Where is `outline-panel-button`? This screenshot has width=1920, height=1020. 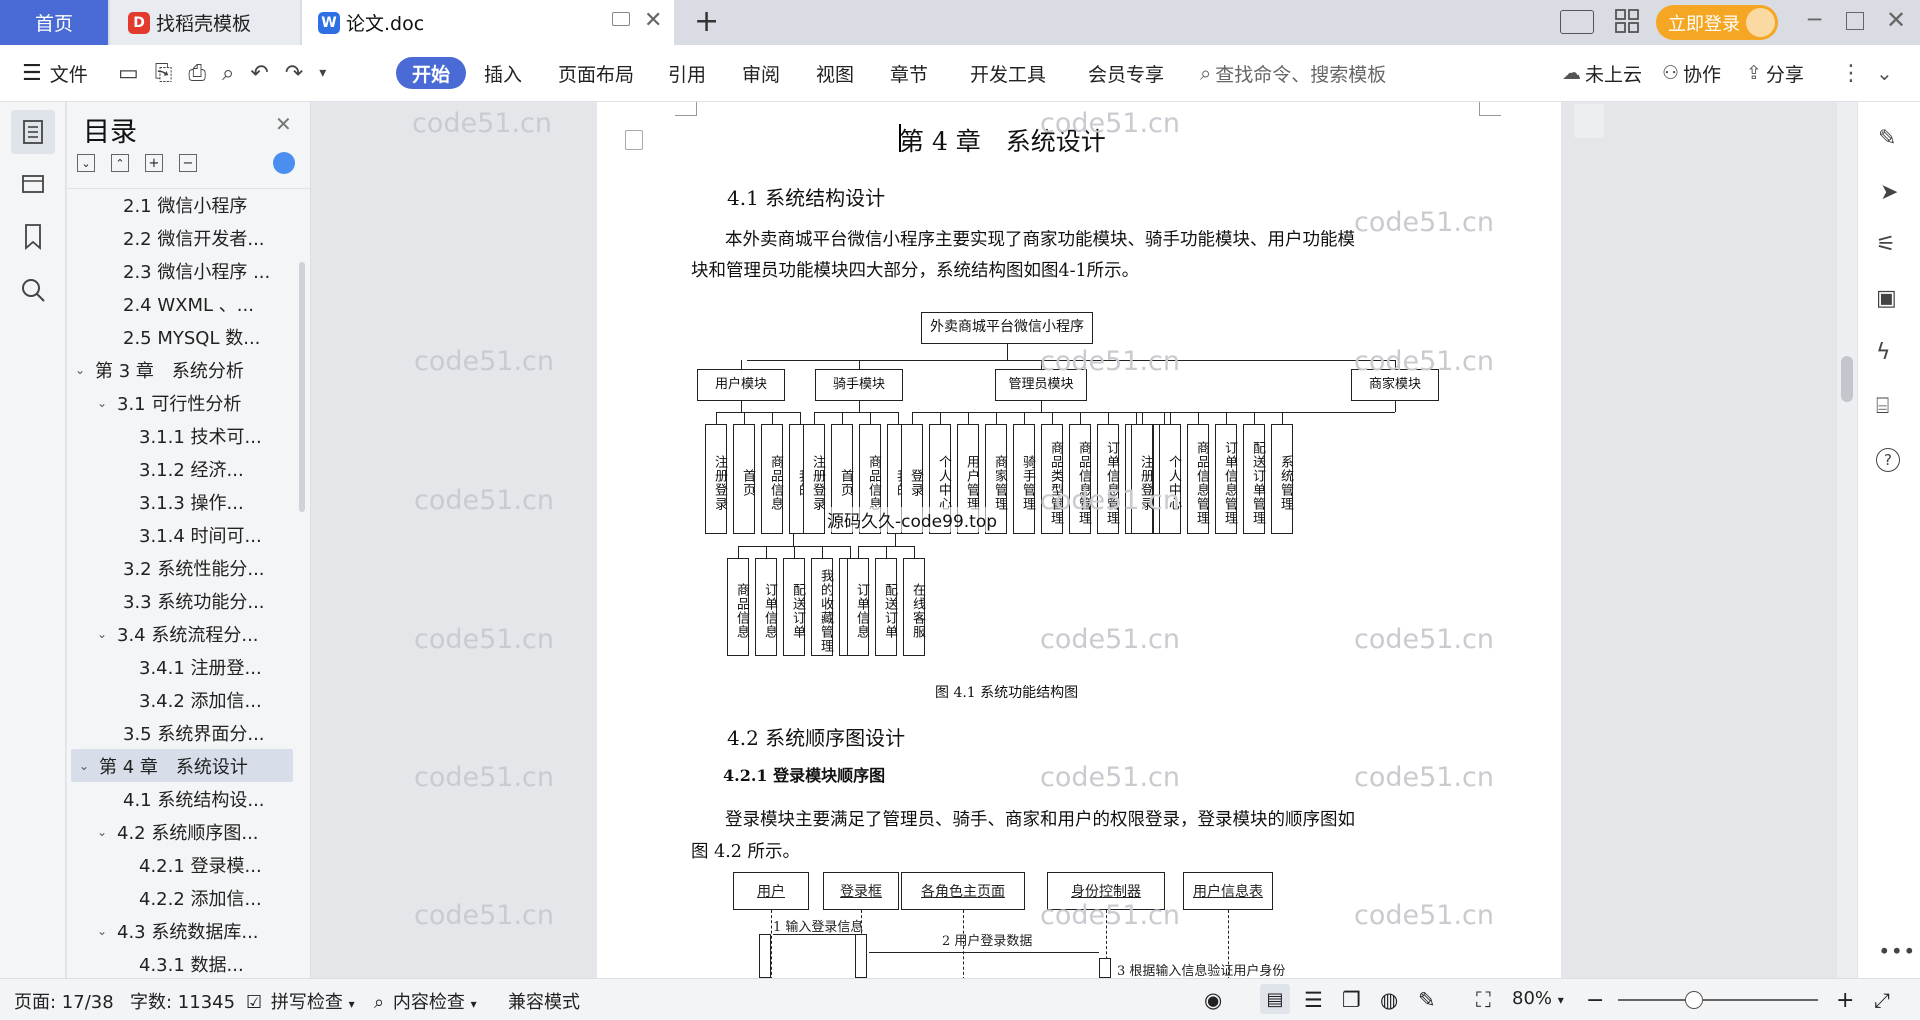
outline-panel-button is located at coordinates (33, 132).